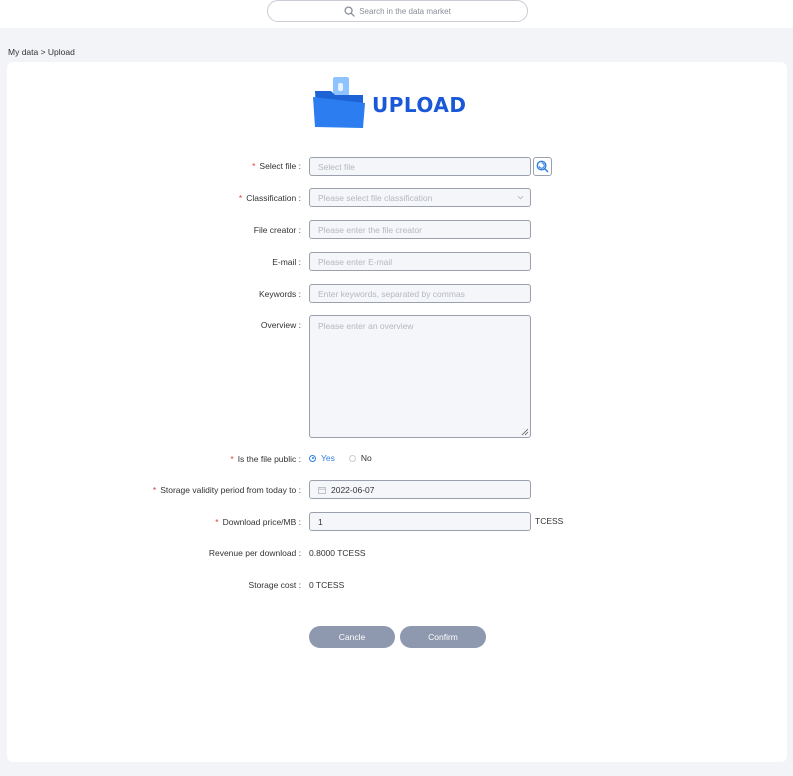 The width and height of the screenshot is (793, 776). What do you see at coordinates (420, 293) in the screenshot?
I see `keywords-field: Enter keywords, separated by commas` at bounding box center [420, 293].